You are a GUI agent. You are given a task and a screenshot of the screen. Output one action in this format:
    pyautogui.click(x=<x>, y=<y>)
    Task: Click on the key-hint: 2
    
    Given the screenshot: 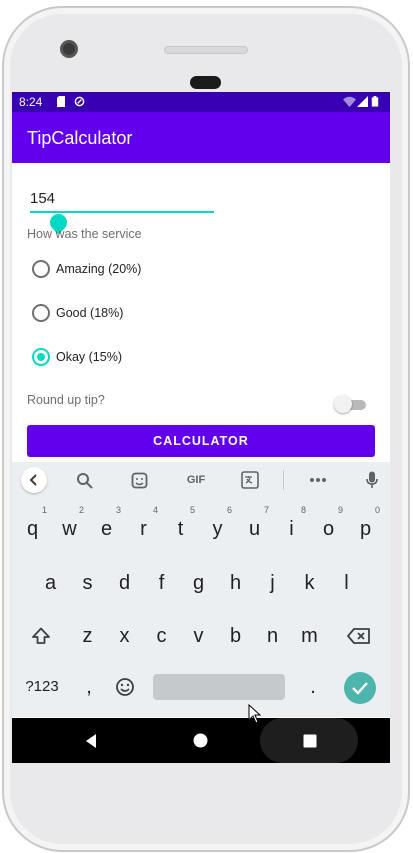 What is the action you would take?
    pyautogui.click(x=81, y=510)
    